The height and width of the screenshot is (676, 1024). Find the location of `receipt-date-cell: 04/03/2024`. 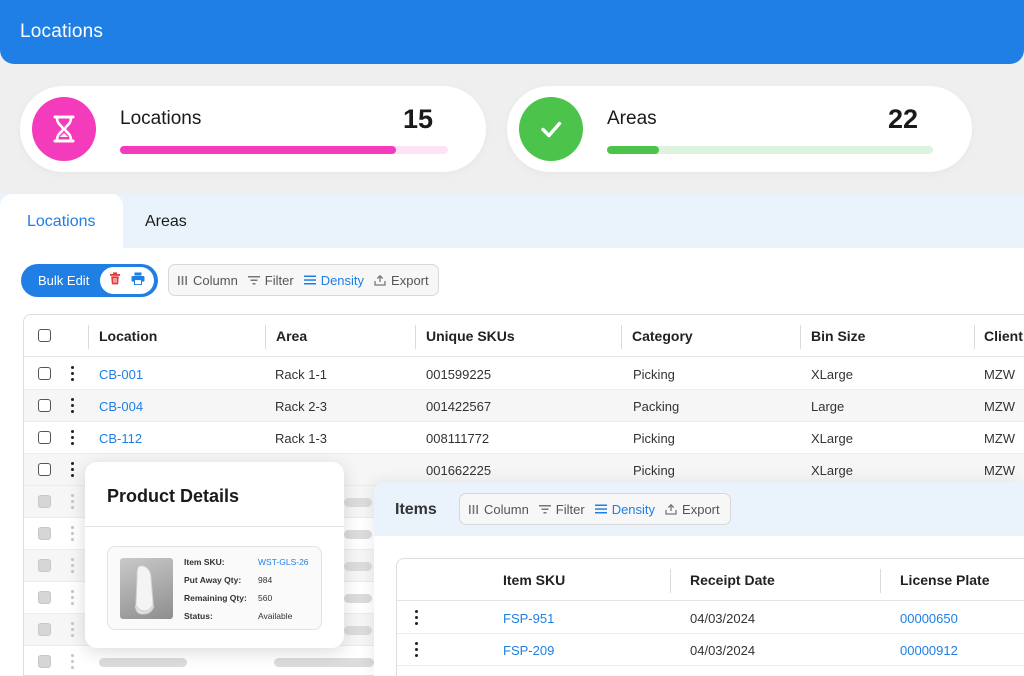

receipt-date-cell: 04/03/2024 is located at coordinates (723, 650).